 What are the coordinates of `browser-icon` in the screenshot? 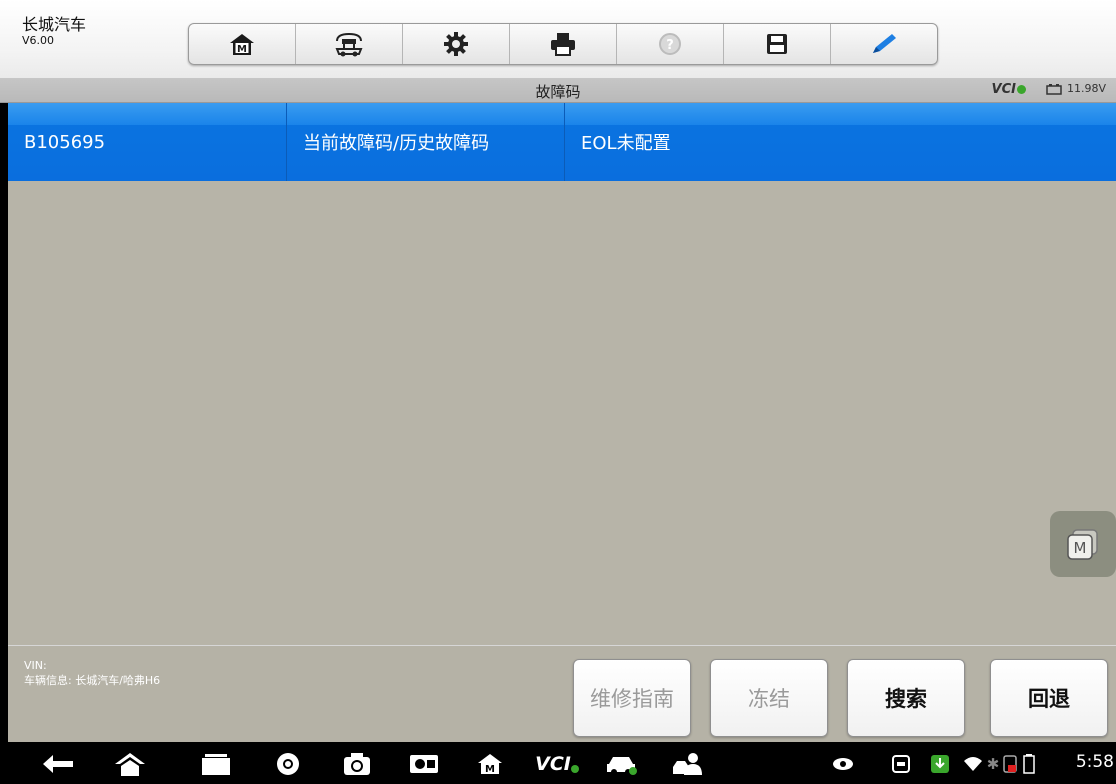 It's located at (288, 764).